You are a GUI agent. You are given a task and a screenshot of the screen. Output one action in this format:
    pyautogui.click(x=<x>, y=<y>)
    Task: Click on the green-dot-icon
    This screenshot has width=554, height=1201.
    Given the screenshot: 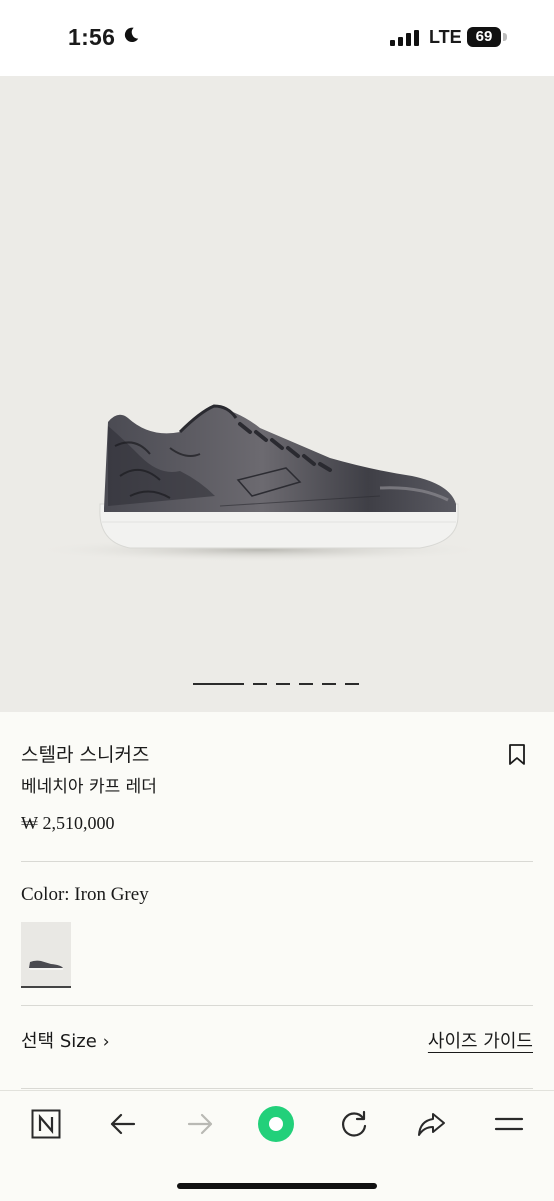 What is the action you would take?
    pyautogui.click(x=276, y=1124)
    